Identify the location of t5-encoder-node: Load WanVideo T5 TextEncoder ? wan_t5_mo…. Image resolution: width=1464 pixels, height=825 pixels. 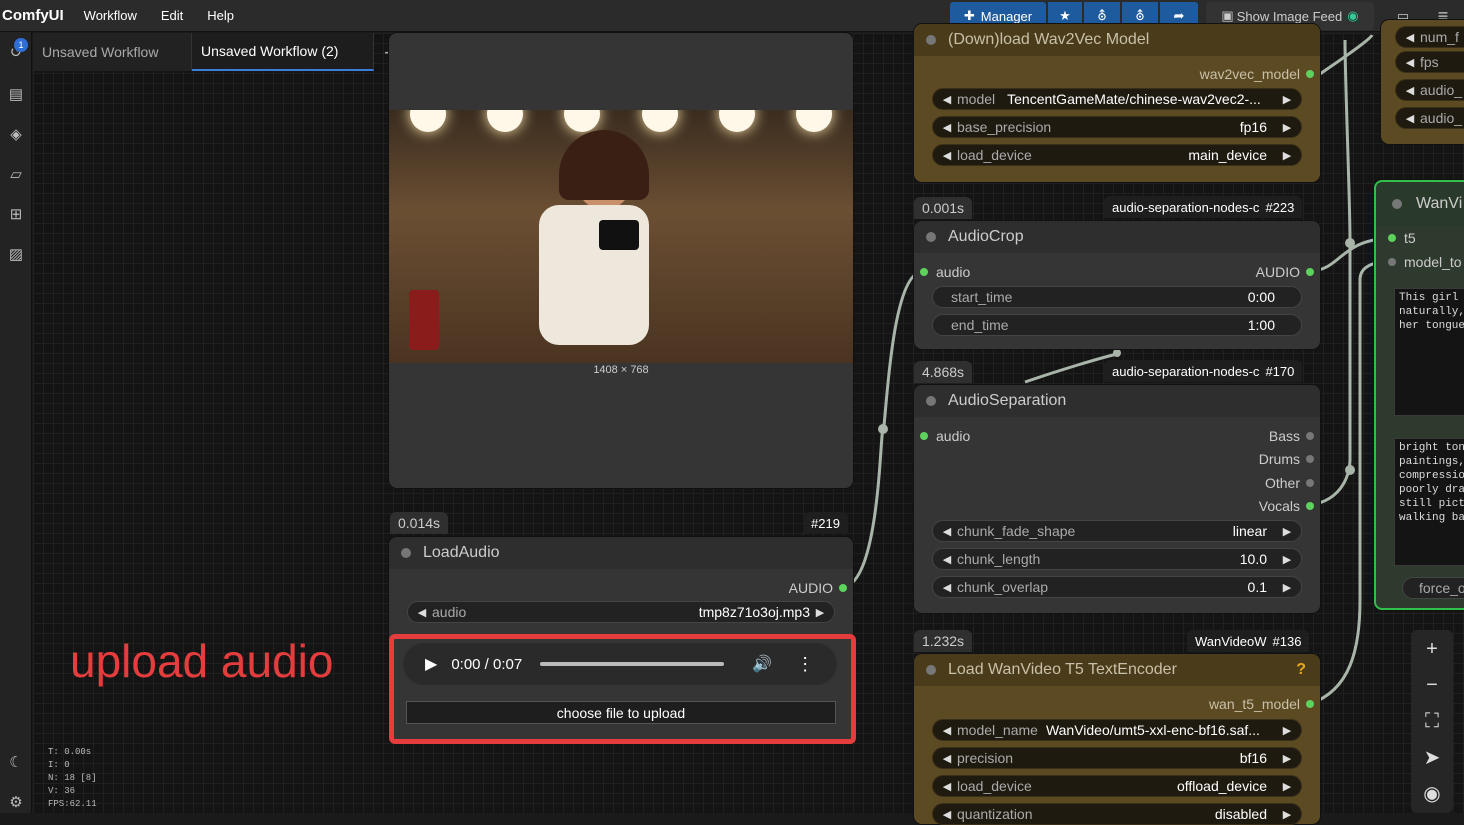
(1117, 739).